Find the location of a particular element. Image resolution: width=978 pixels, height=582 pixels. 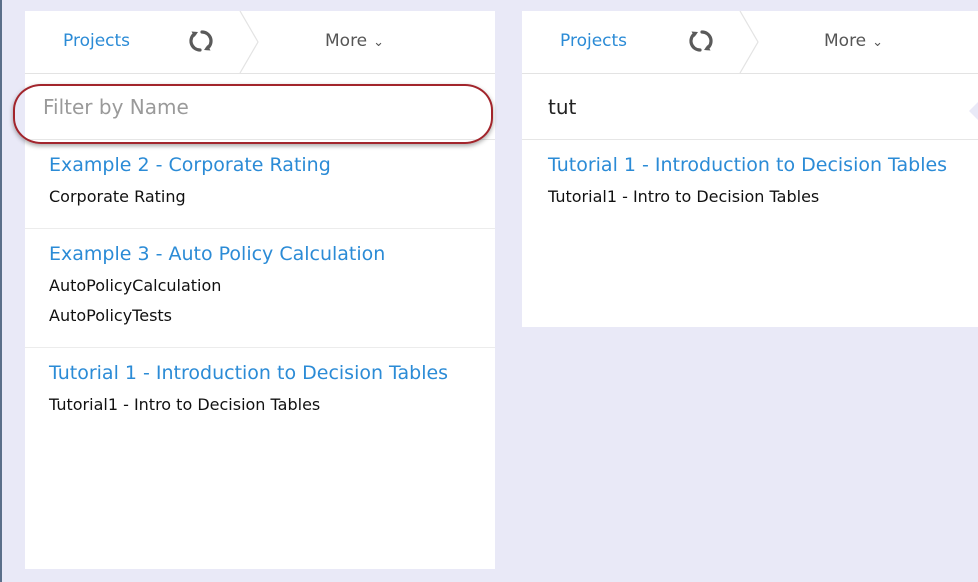

project-module: AutoPolicyCalculation is located at coordinates (135, 285).